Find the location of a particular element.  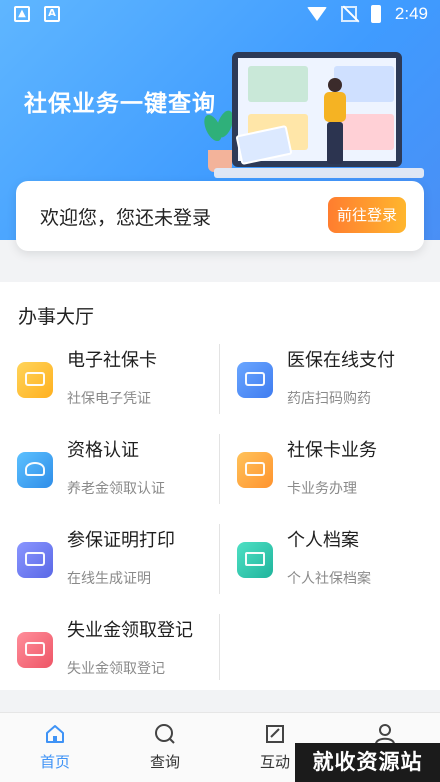

card-business-icon is located at coordinates (255, 470).